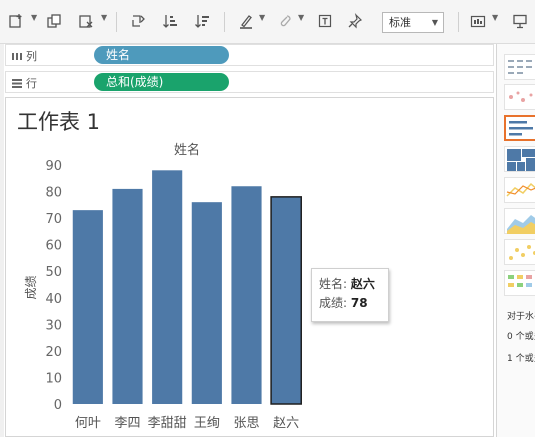  I want to click on x-axis: 何叶 李四 李甜甜 王绚 张思 赵六, so click(187, 423).